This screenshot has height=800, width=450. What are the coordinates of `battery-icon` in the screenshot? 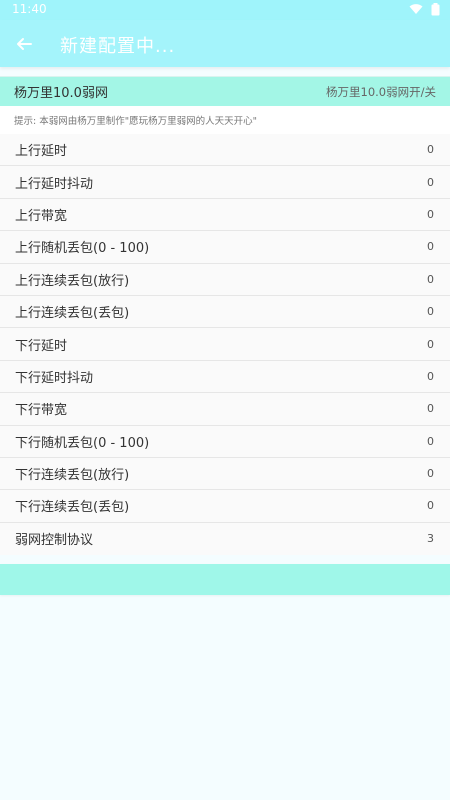 It's located at (435, 9).